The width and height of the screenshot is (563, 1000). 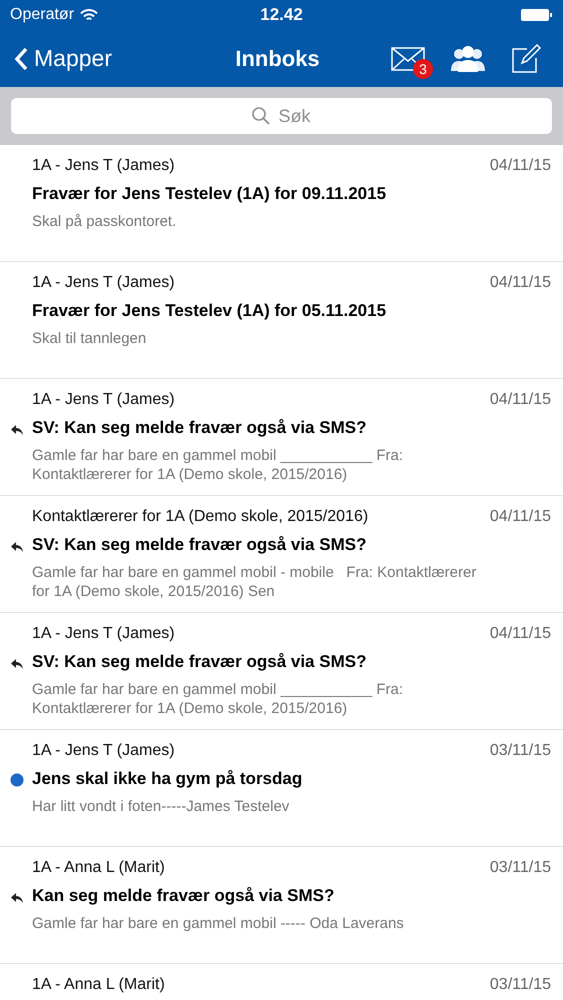 What do you see at coordinates (281, 15) in the screenshot?
I see `clock-time: 12.42` at bounding box center [281, 15].